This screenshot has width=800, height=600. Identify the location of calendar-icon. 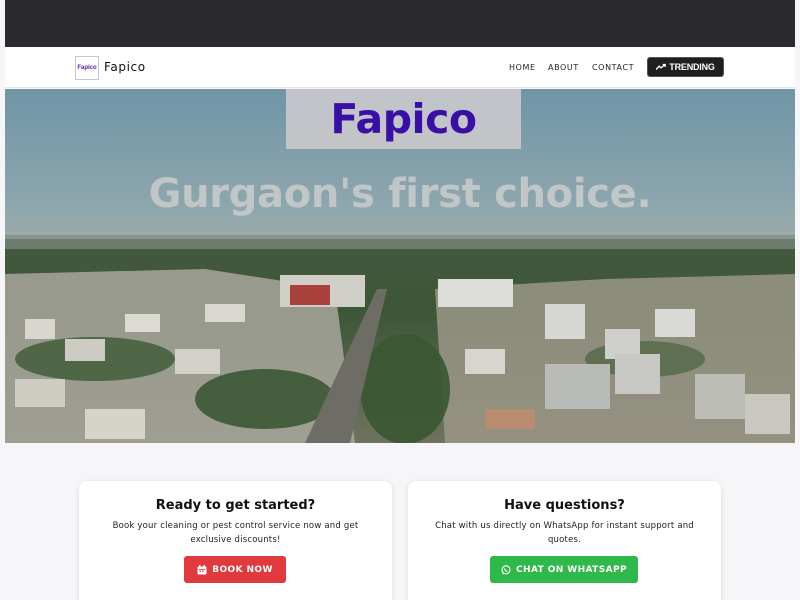
(202, 569).